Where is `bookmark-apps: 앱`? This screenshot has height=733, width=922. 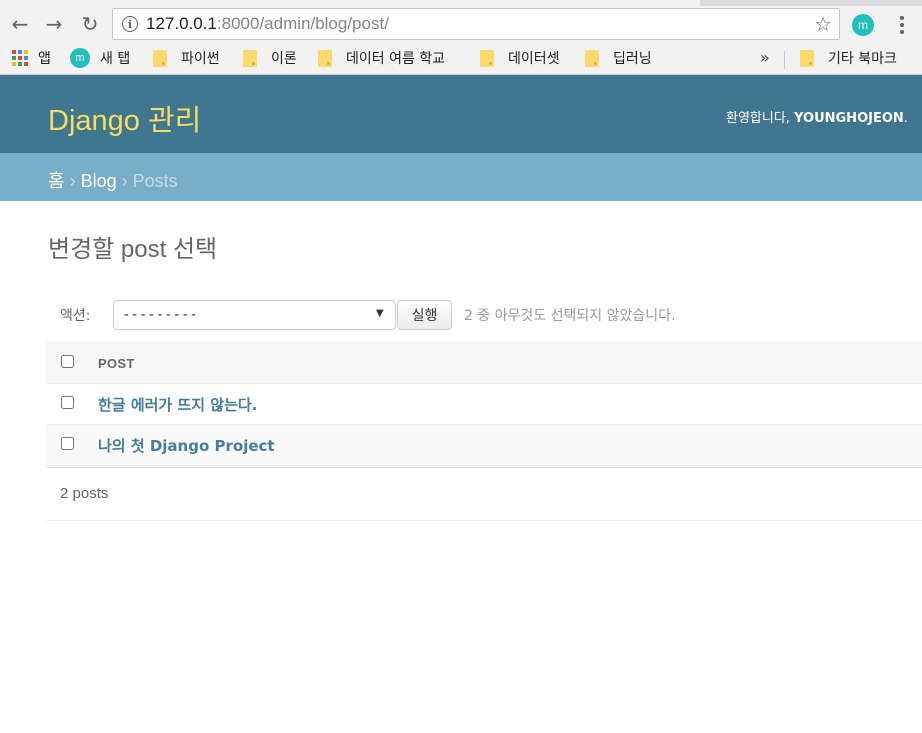
bookmark-apps: 앱 is located at coordinates (31, 58).